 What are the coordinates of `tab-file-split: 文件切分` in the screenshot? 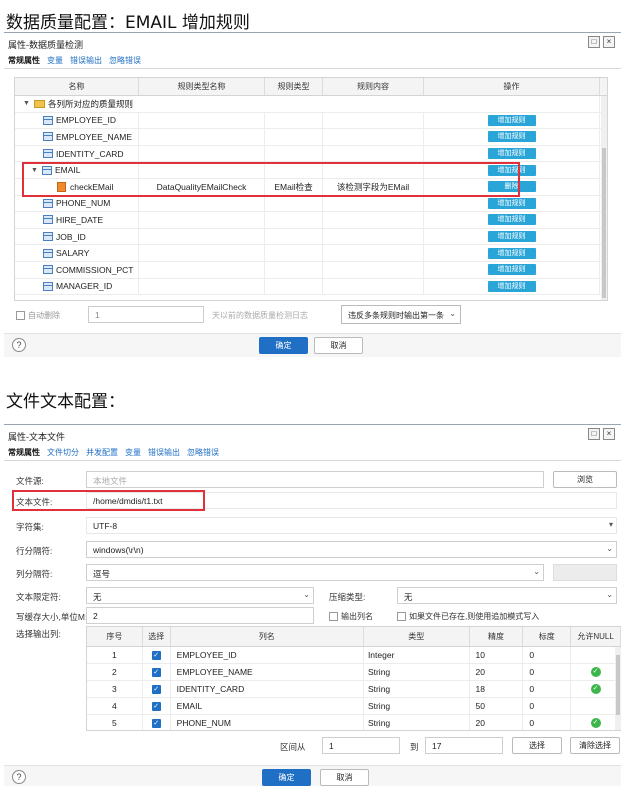 It's located at (63, 452).